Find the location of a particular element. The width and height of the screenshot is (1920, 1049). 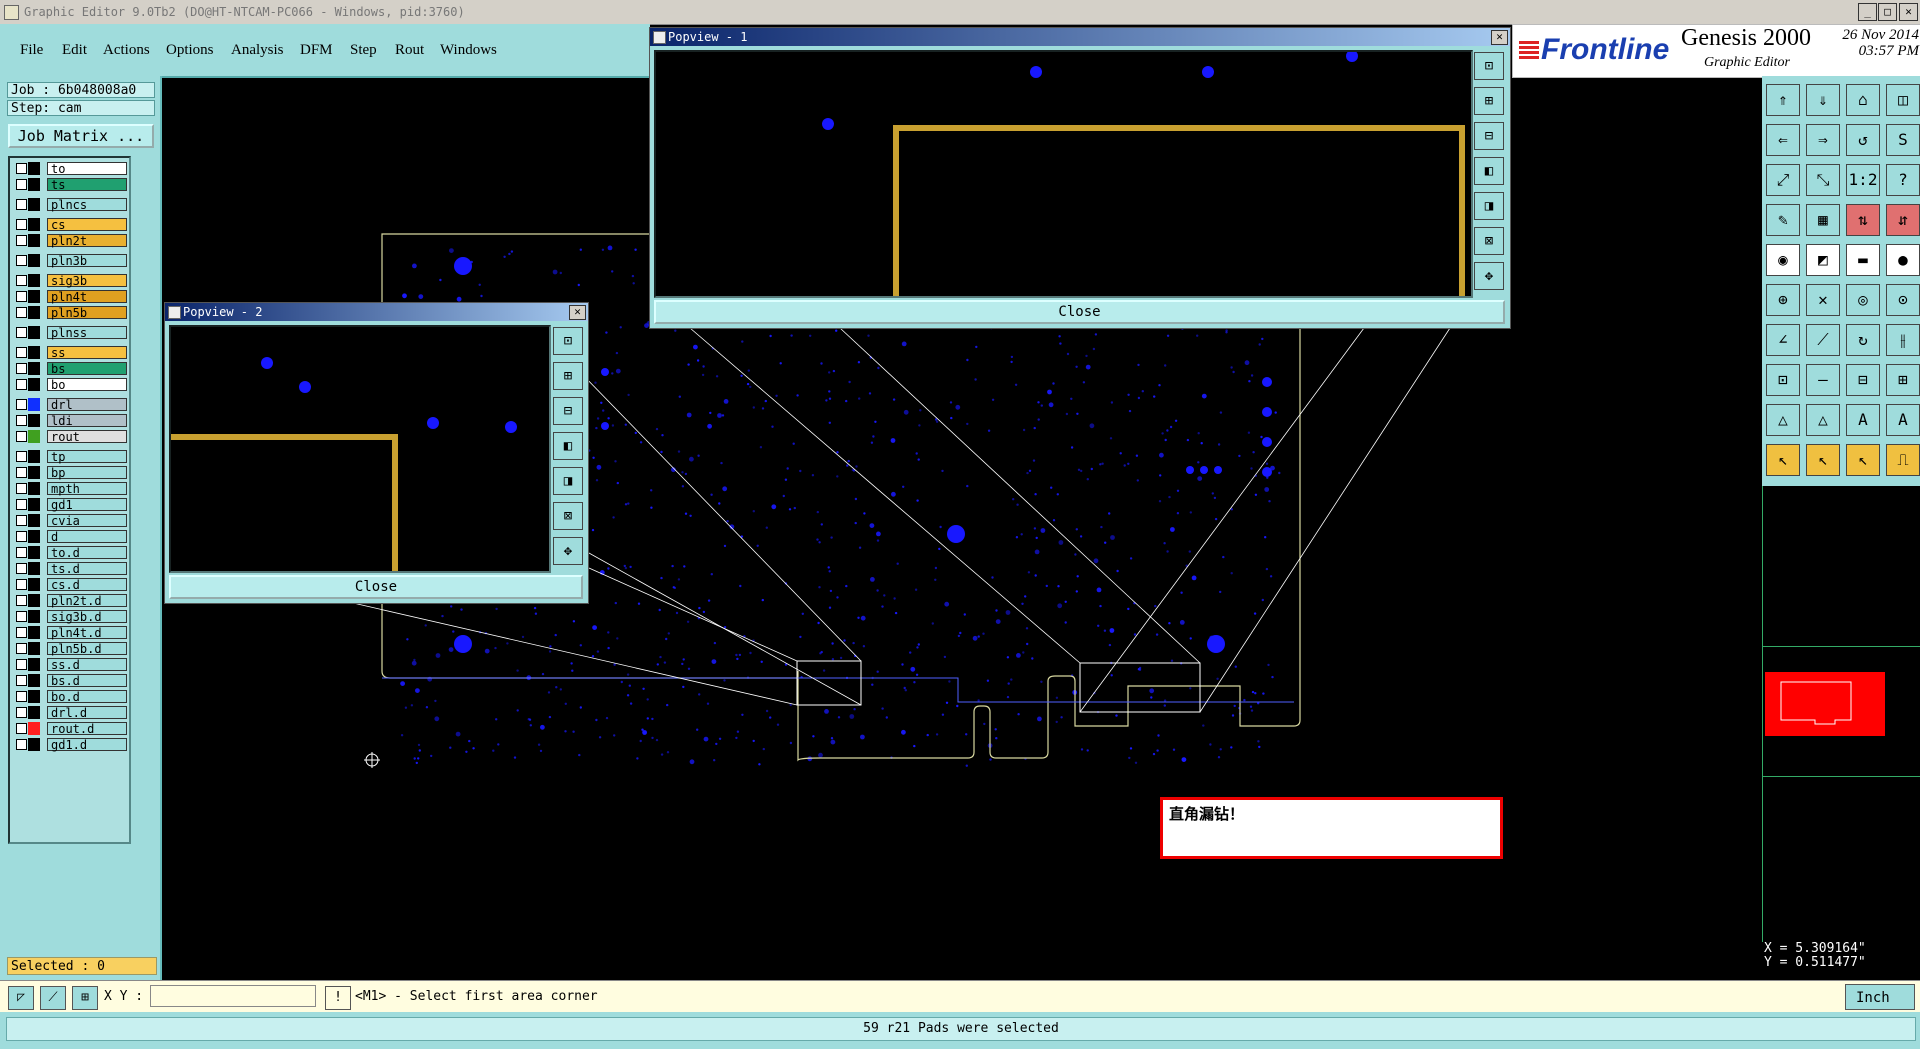

layer-row: bo.d is located at coordinates (69, 697).